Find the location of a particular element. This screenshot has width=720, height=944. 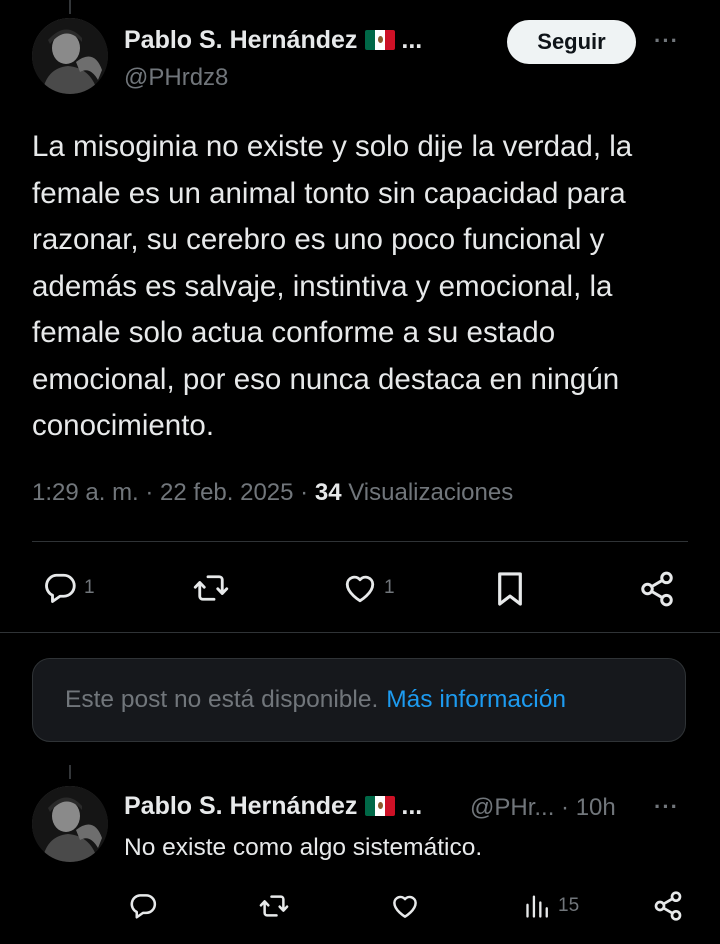

more-options-icon: ··· is located at coordinates (666, 41).